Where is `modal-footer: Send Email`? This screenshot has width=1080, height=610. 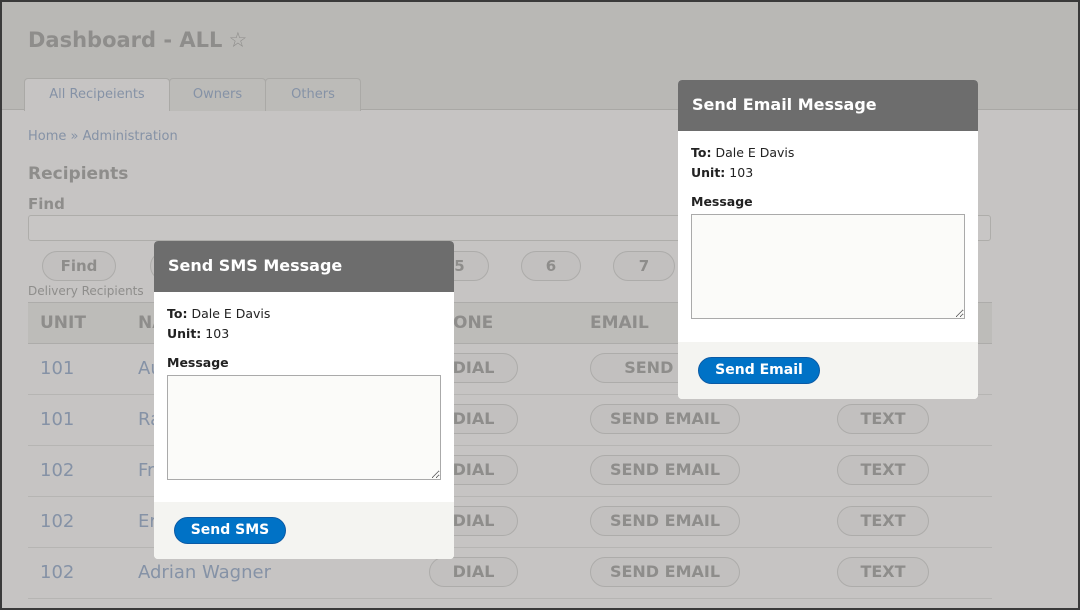
modal-footer: Send Email is located at coordinates (828, 370).